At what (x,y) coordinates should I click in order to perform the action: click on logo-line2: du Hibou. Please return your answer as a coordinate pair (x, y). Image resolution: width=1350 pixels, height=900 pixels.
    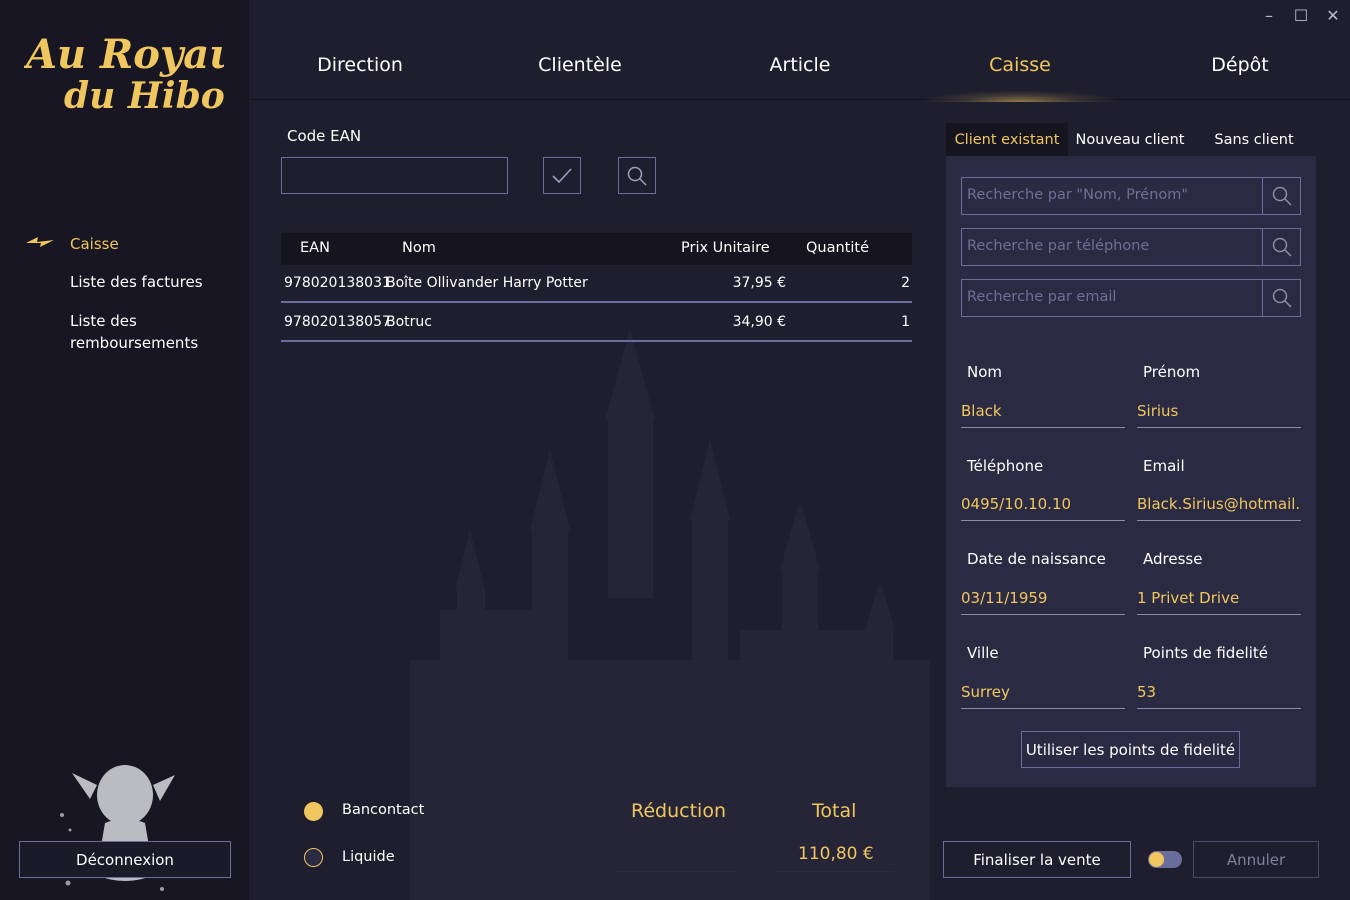
    Looking at the image, I should click on (144, 96).